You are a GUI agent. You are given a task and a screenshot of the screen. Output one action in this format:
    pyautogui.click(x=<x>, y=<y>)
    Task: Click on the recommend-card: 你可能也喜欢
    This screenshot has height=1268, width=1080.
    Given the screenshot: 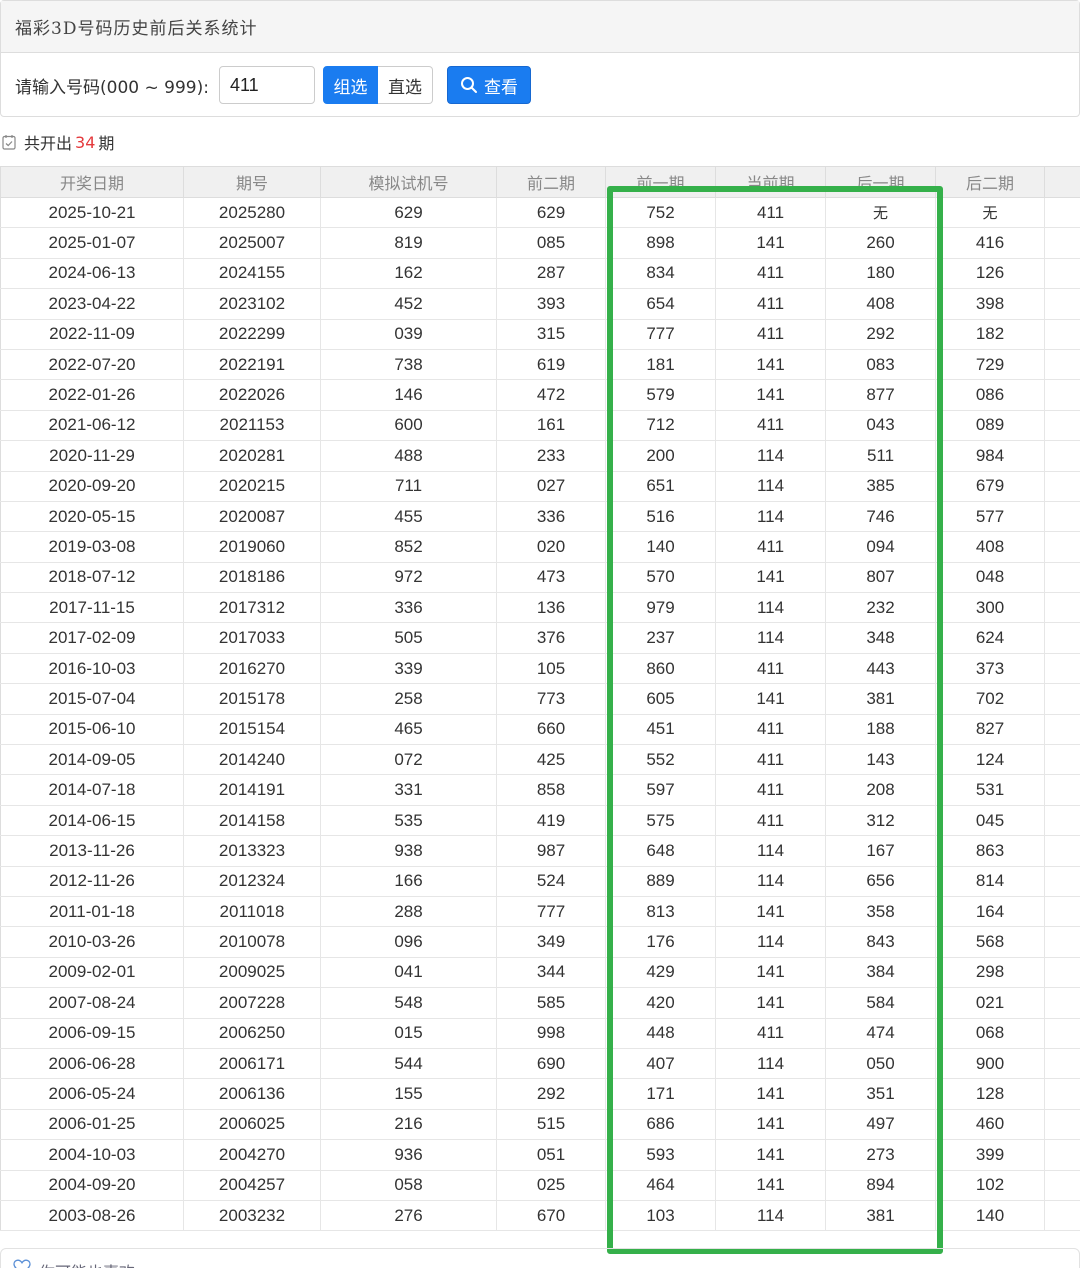 What is the action you would take?
    pyautogui.click(x=540, y=1258)
    